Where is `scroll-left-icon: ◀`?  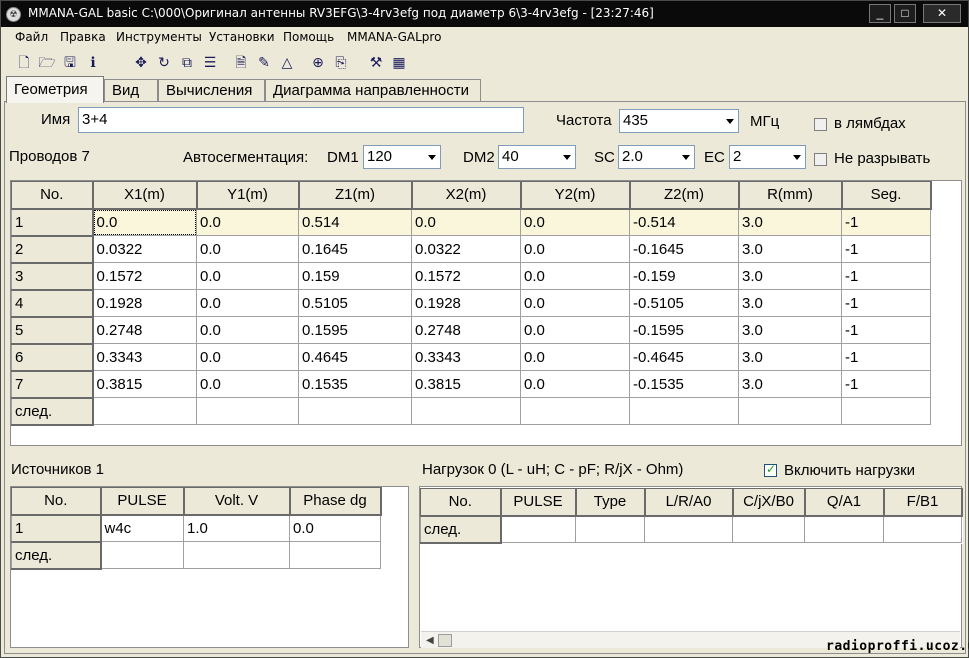 scroll-left-icon: ◀ is located at coordinates (430, 640).